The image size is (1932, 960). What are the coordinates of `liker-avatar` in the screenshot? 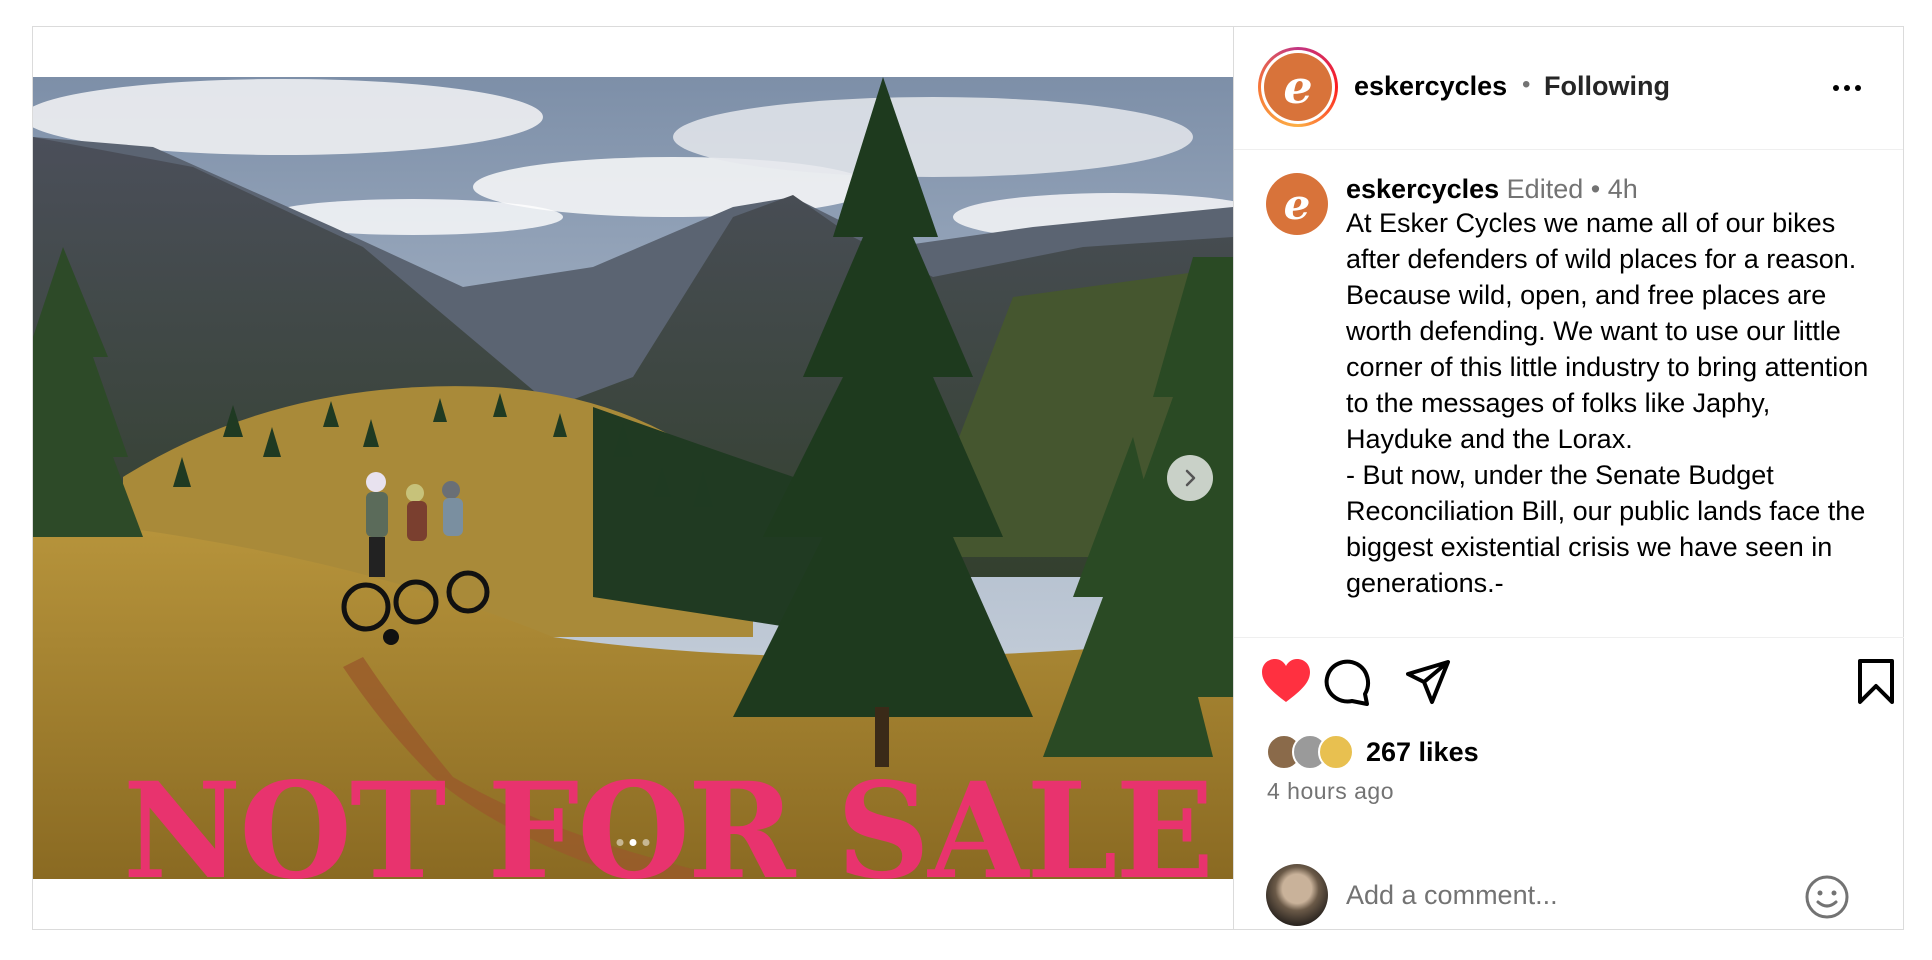 It's located at (1336, 752).